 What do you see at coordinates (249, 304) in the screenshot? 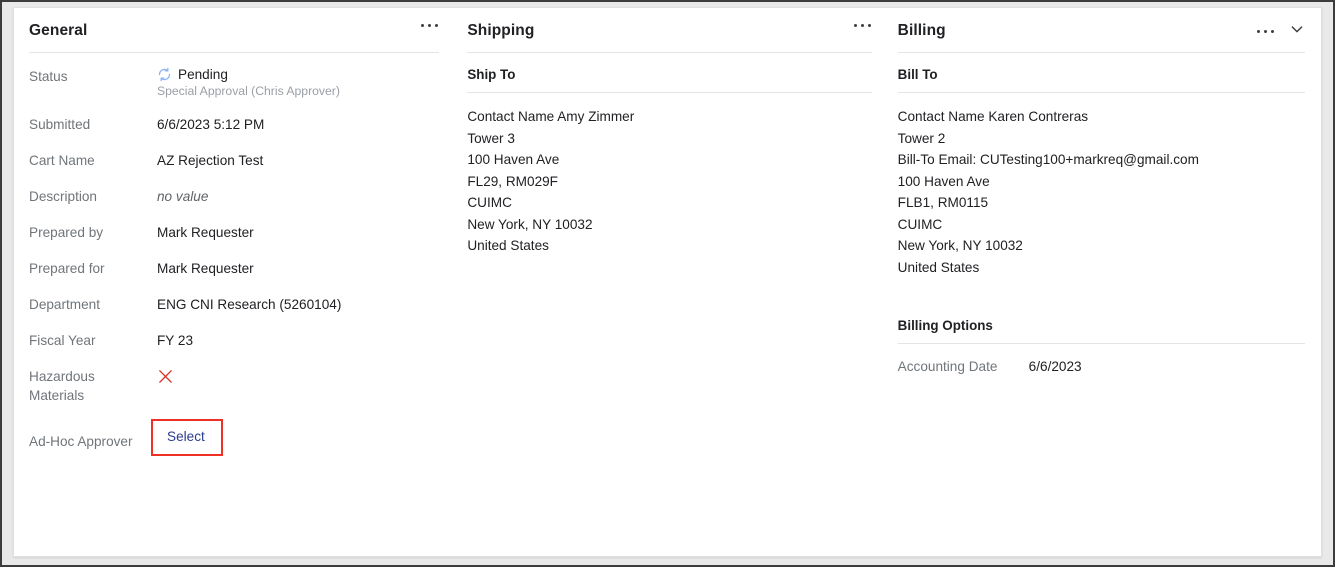
I see `row-department-value: ENG CNI Research (5260104)` at bounding box center [249, 304].